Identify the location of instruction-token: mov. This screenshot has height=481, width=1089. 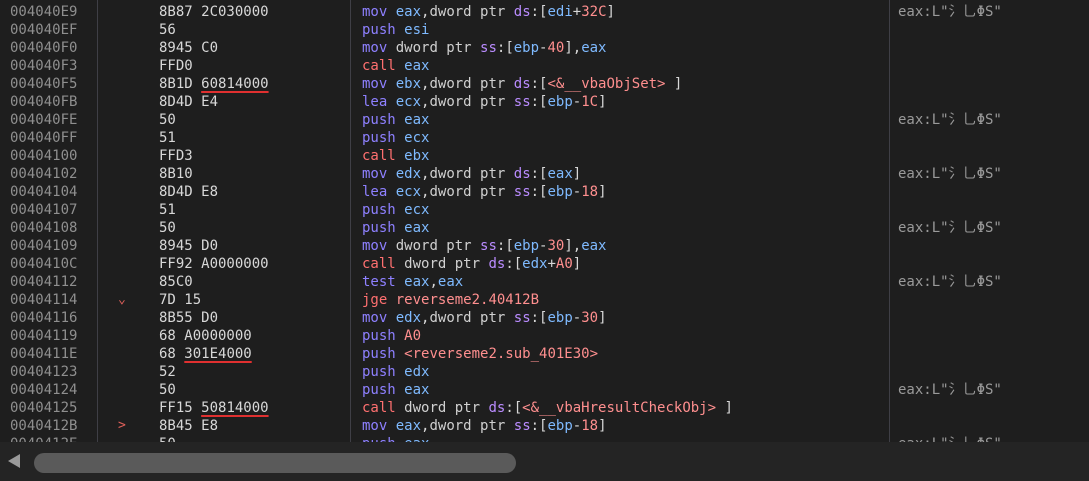
(375, 426).